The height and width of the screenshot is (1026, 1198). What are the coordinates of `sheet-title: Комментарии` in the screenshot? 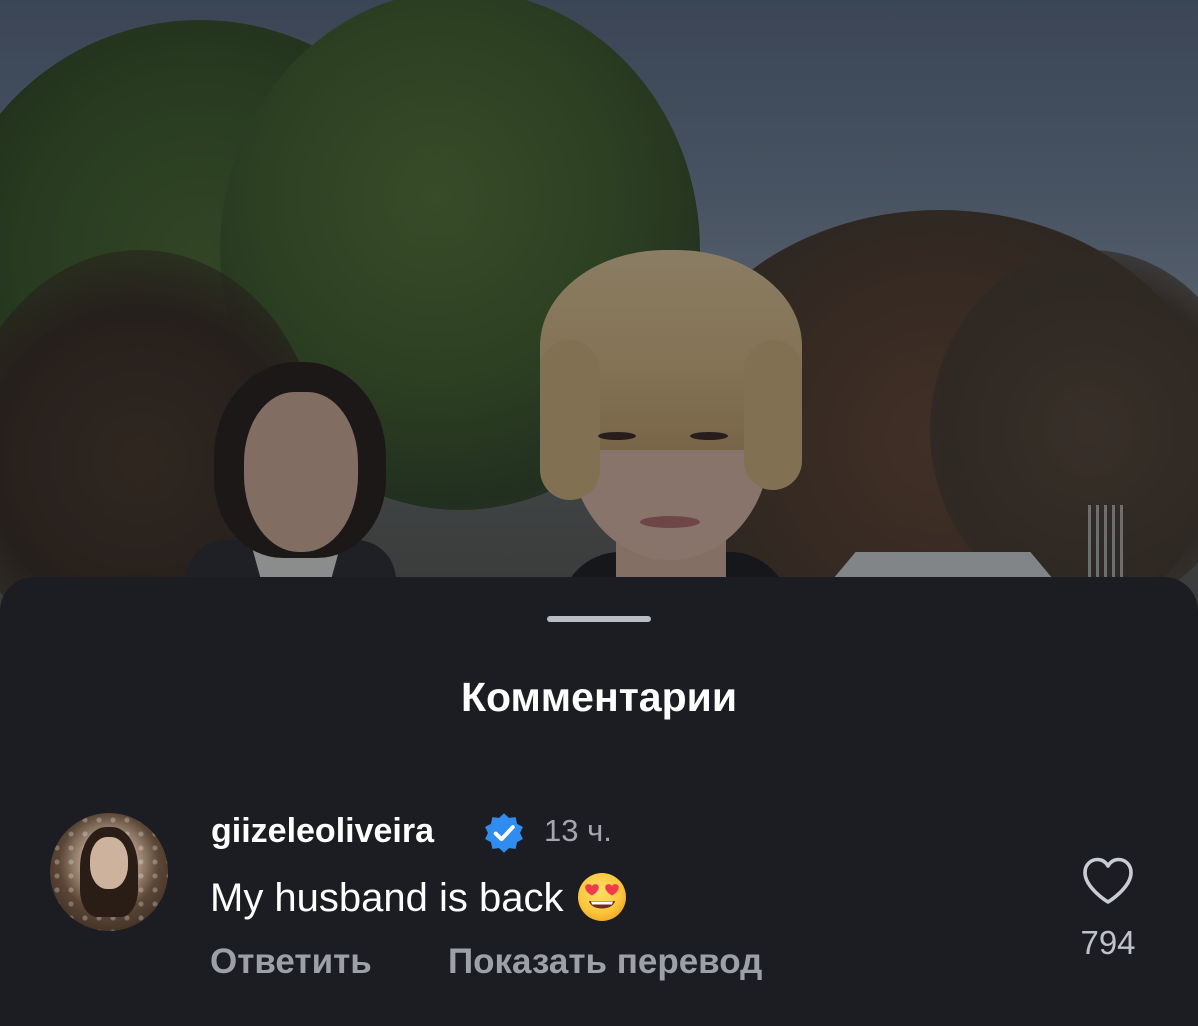 It's located at (599, 697).